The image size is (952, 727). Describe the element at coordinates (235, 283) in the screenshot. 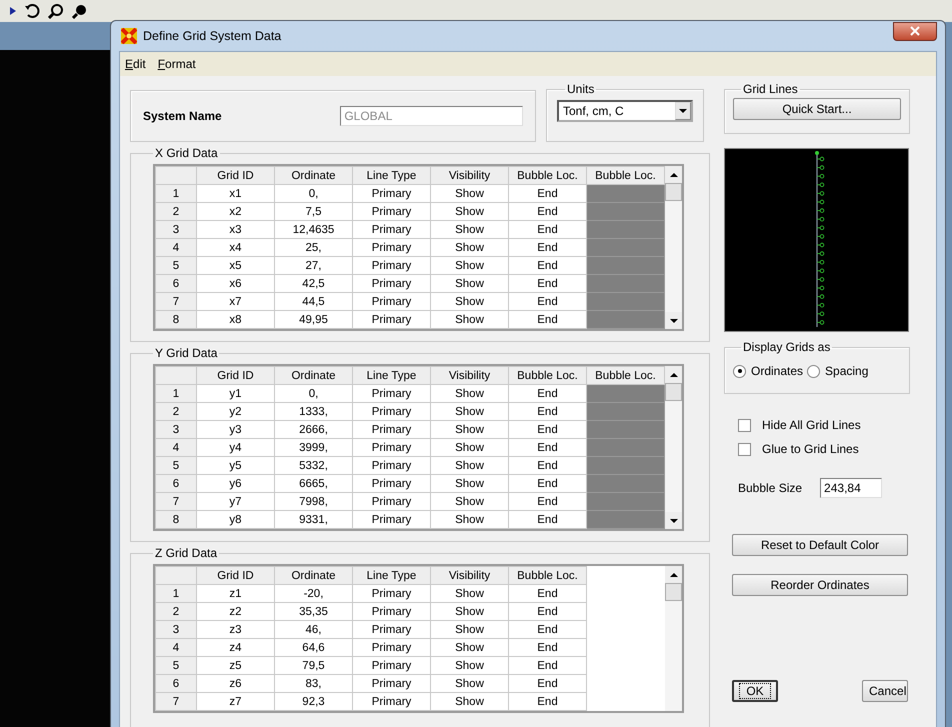

I see `table-cell: x6` at that location.